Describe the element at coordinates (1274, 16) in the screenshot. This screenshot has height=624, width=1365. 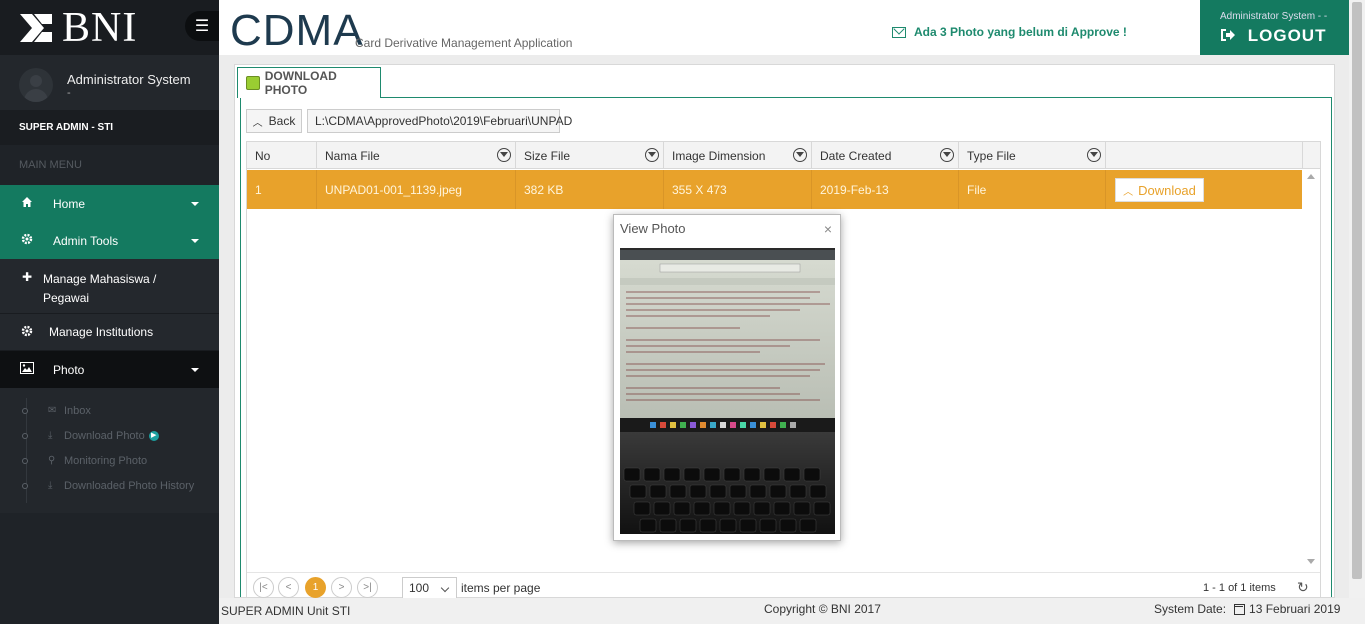
I see `logged-user: Administrator System - -` at that location.